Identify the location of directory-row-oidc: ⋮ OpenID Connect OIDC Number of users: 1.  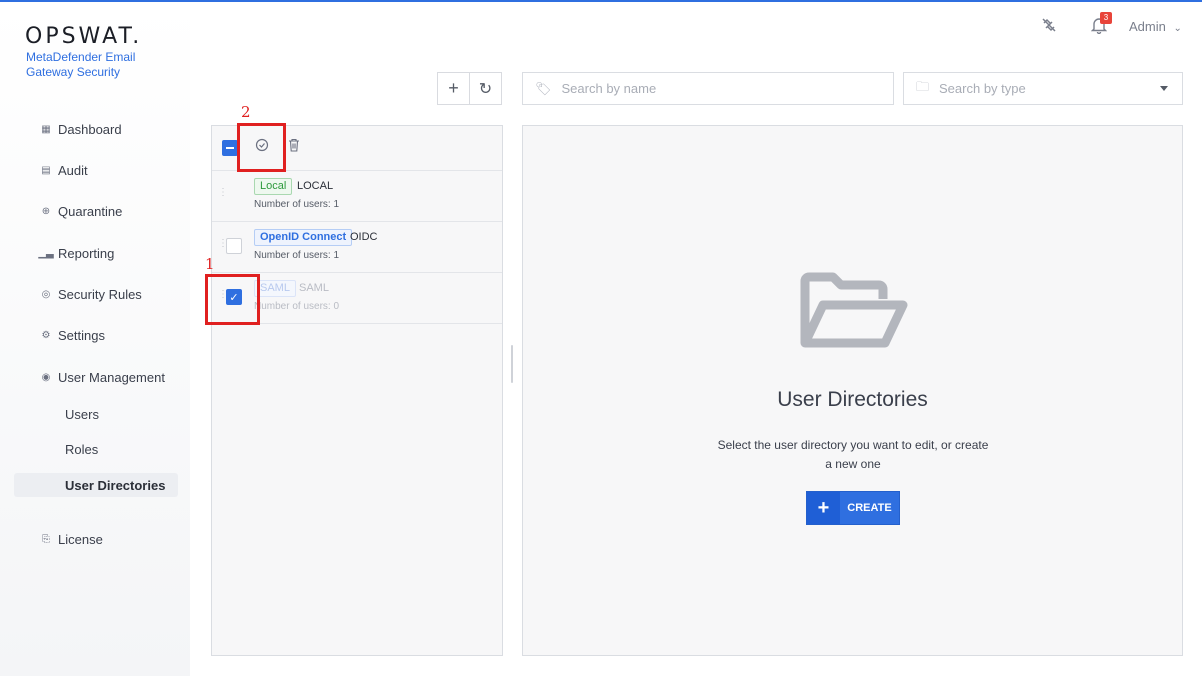
(357, 247).